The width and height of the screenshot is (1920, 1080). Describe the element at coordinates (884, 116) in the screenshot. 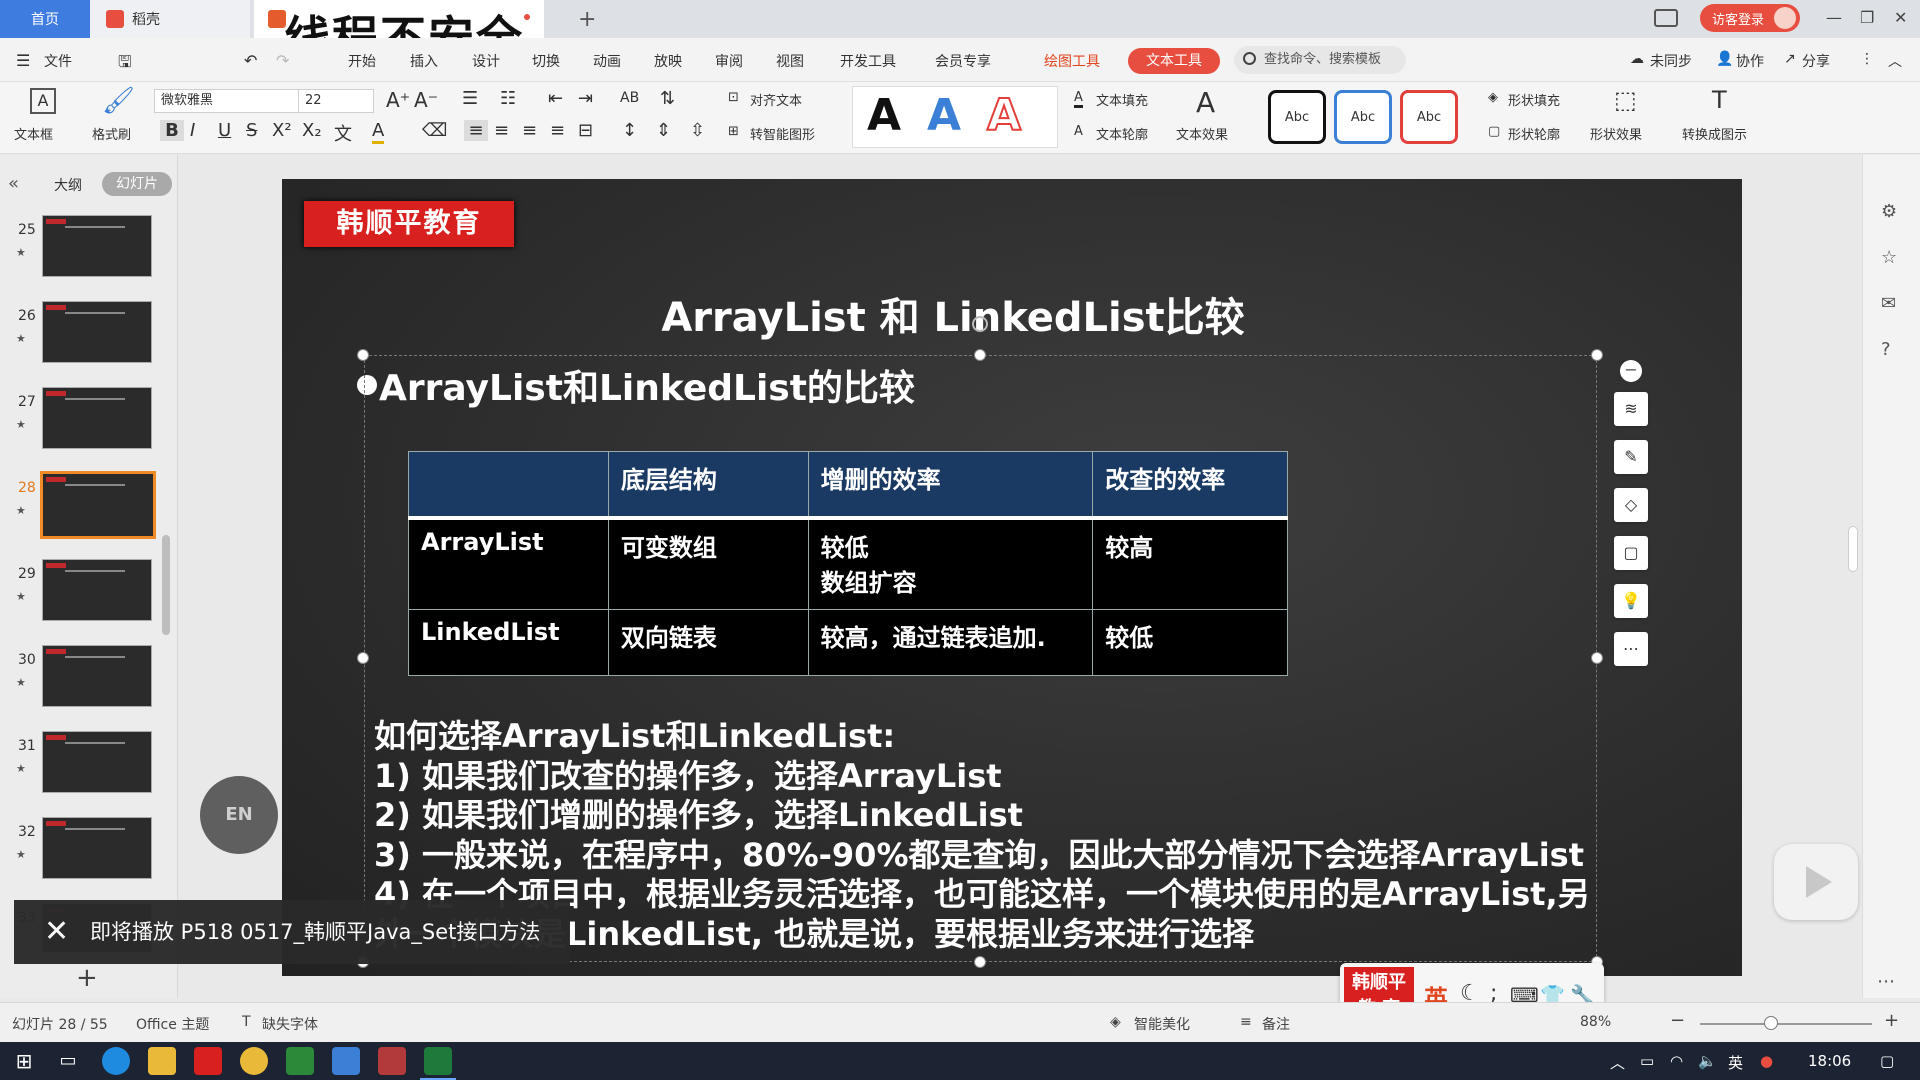

I see `text-style-black: A` at that location.